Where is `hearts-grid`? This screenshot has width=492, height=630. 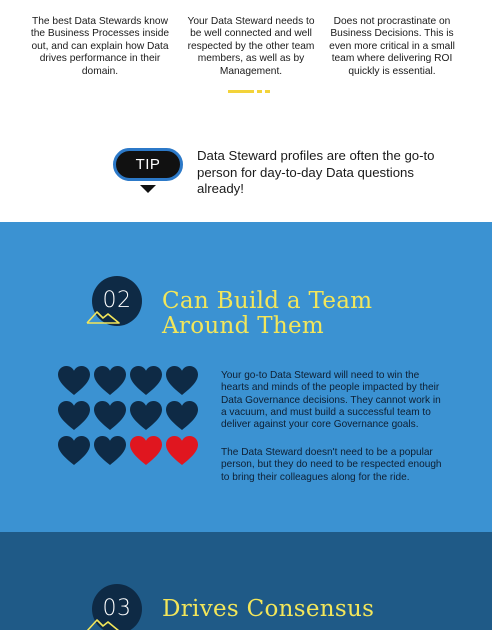
hearts-grid is located at coordinates (133, 421).